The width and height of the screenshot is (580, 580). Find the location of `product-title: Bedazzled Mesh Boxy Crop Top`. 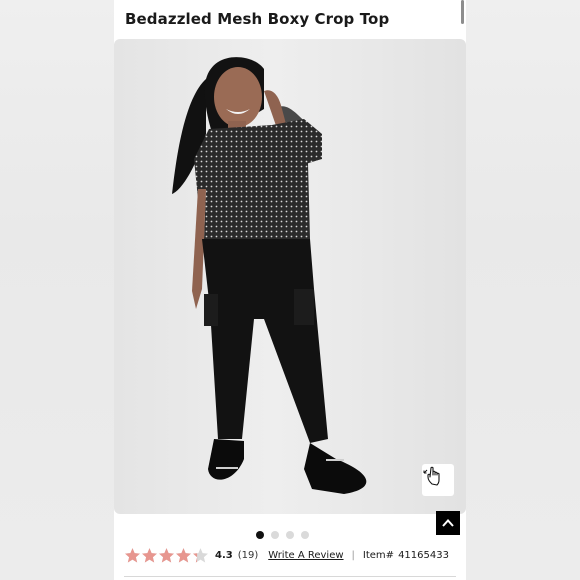

product-title: Bedazzled Mesh Boxy Crop Top is located at coordinates (257, 19).